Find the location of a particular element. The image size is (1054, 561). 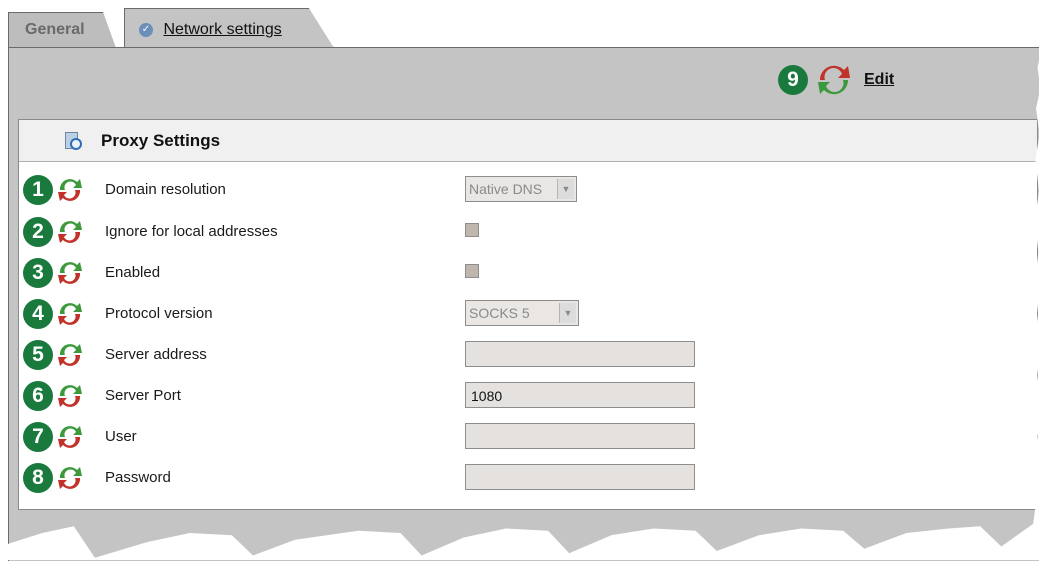

form-row: 5 Server address is located at coordinates (528, 356).